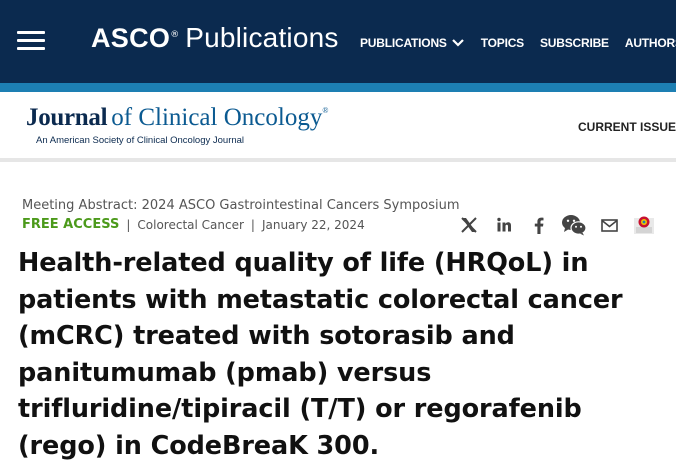 The width and height of the screenshot is (676, 474). What do you see at coordinates (217, 117) in the screenshot?
I see `jco-title-rest: of Clinical Oncology` at bounding box center [217, 117].